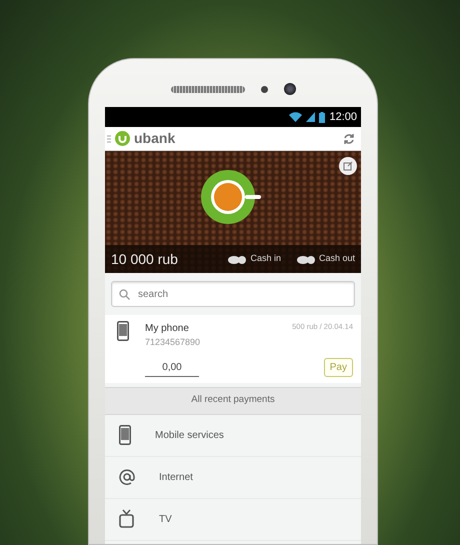 This screenshot has height=545, width=460. What do you see at coordinates (144, 259) in the screenshot?
I see `balance-amount: 10 000 rub` at bounding box center [144, 259].